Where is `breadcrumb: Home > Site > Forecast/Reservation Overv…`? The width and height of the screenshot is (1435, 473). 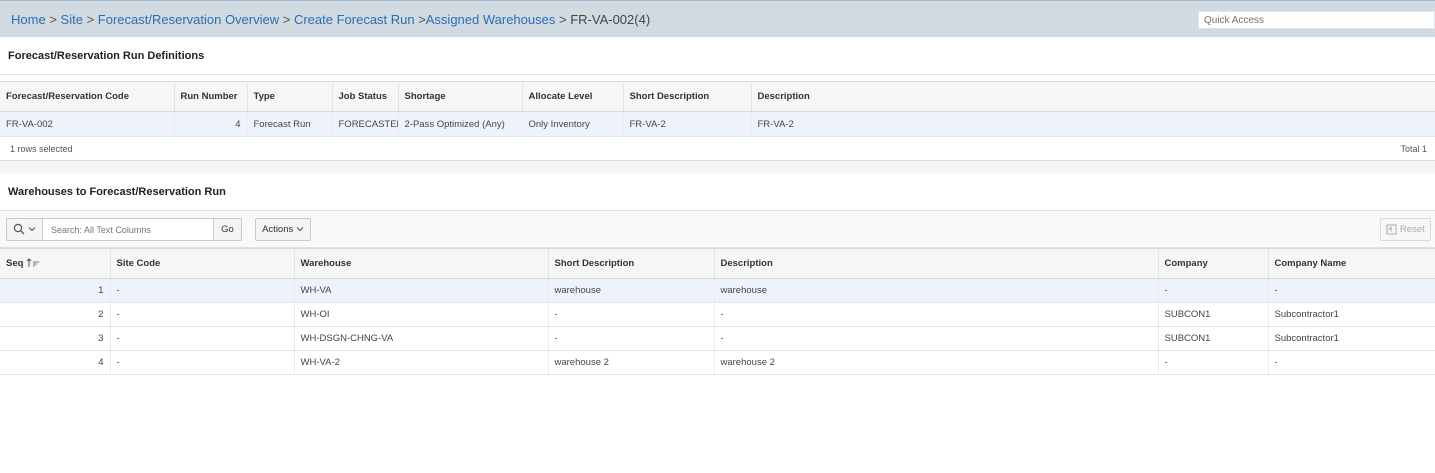
breadcrumb: Home > Site > Forecast/Reservation Overv… is located at coordinates (330, 19).